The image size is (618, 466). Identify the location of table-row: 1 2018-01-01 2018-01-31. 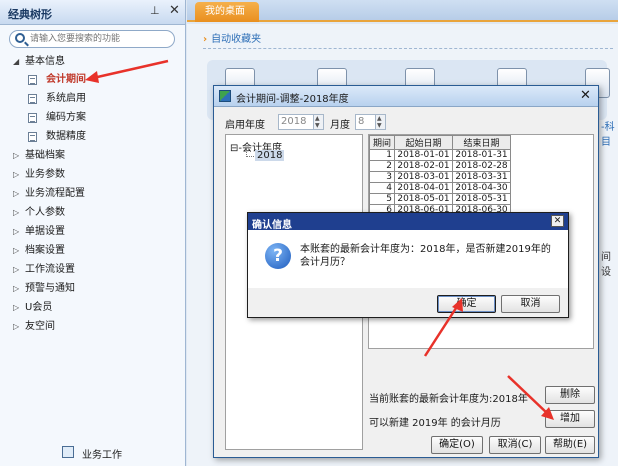
(440, 155).